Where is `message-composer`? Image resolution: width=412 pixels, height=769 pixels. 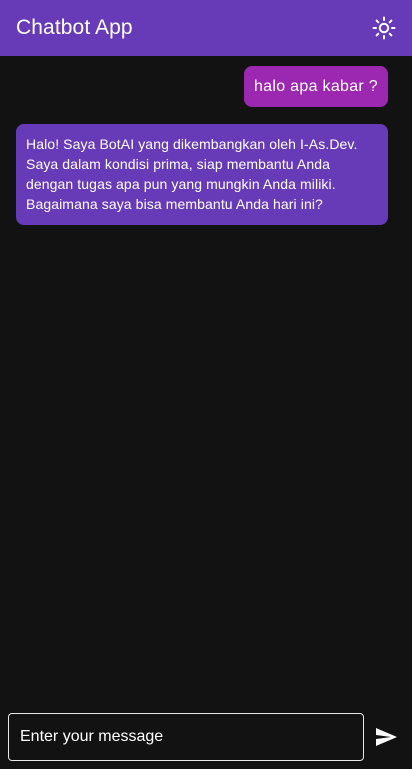 message-composer is located at coordinates (206, 737).